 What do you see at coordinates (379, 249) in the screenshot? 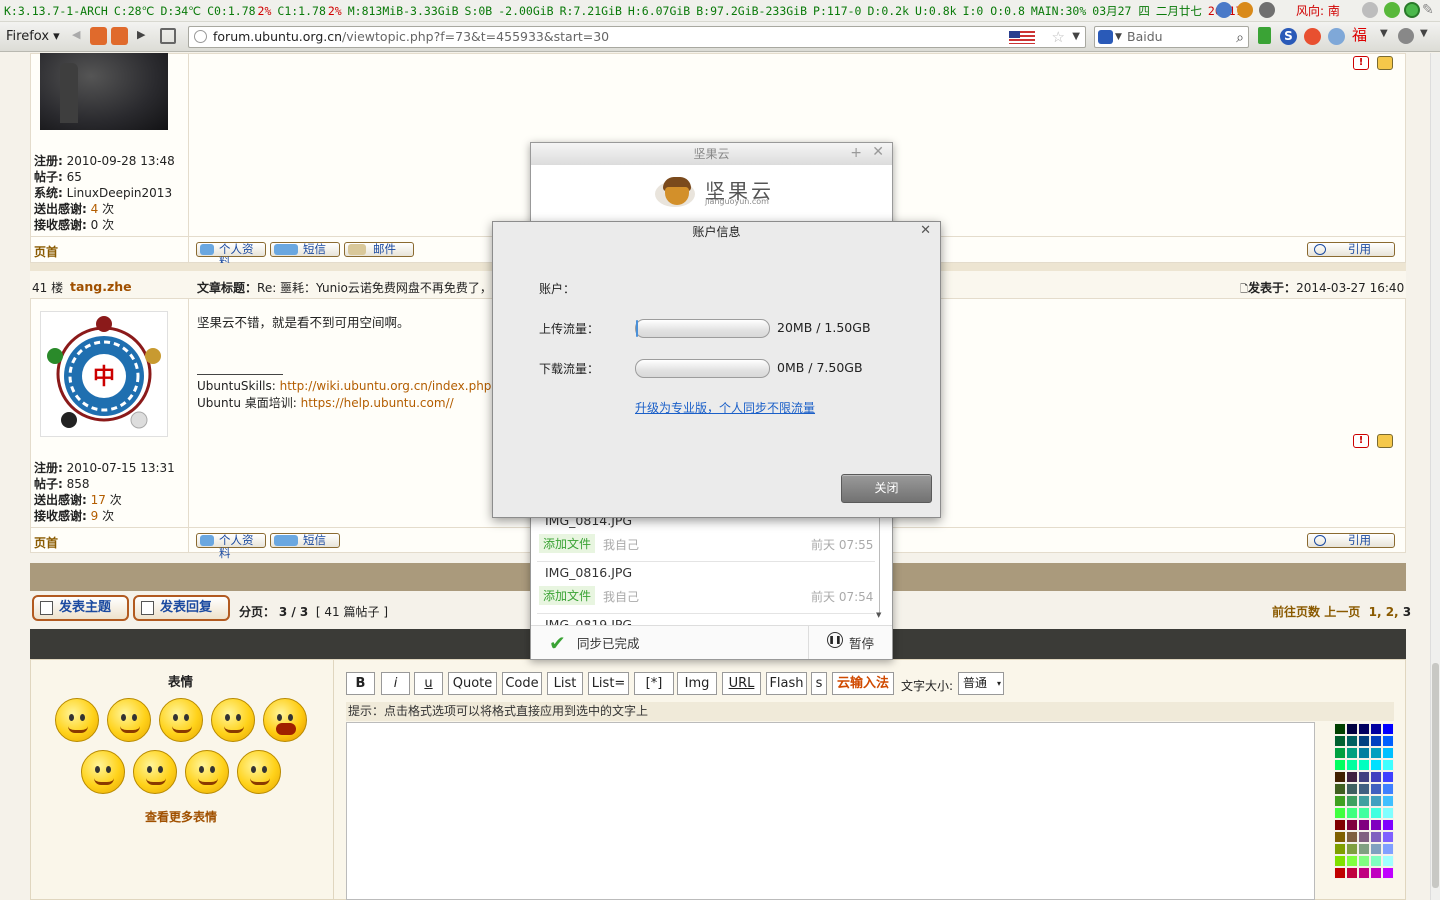
I see `email-button: 邮件` at bounding box center [379, 249].